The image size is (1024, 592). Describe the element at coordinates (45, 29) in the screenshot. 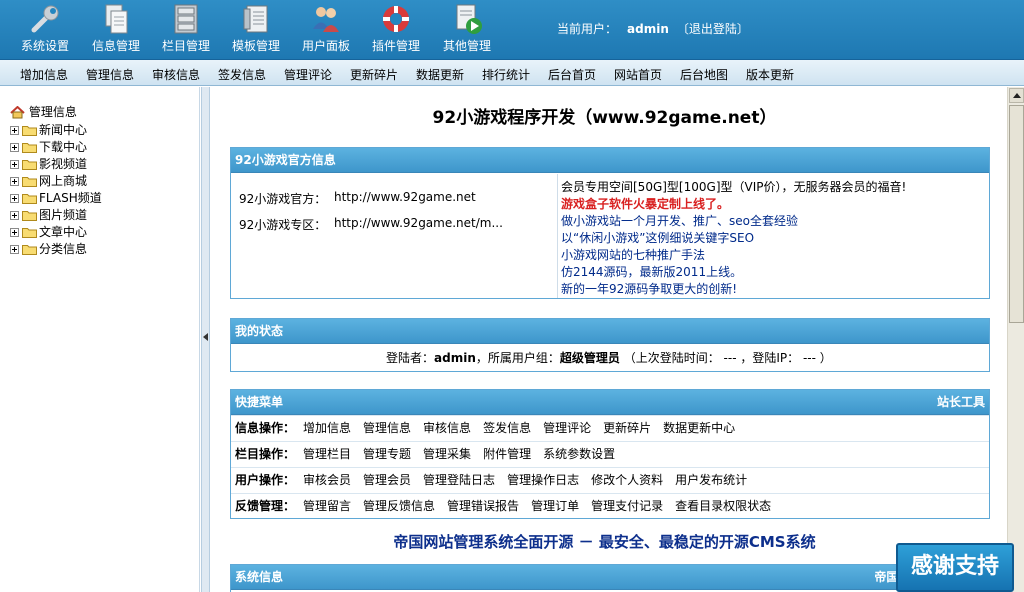

I see `nav-system-settings: 系统设置` at that location.